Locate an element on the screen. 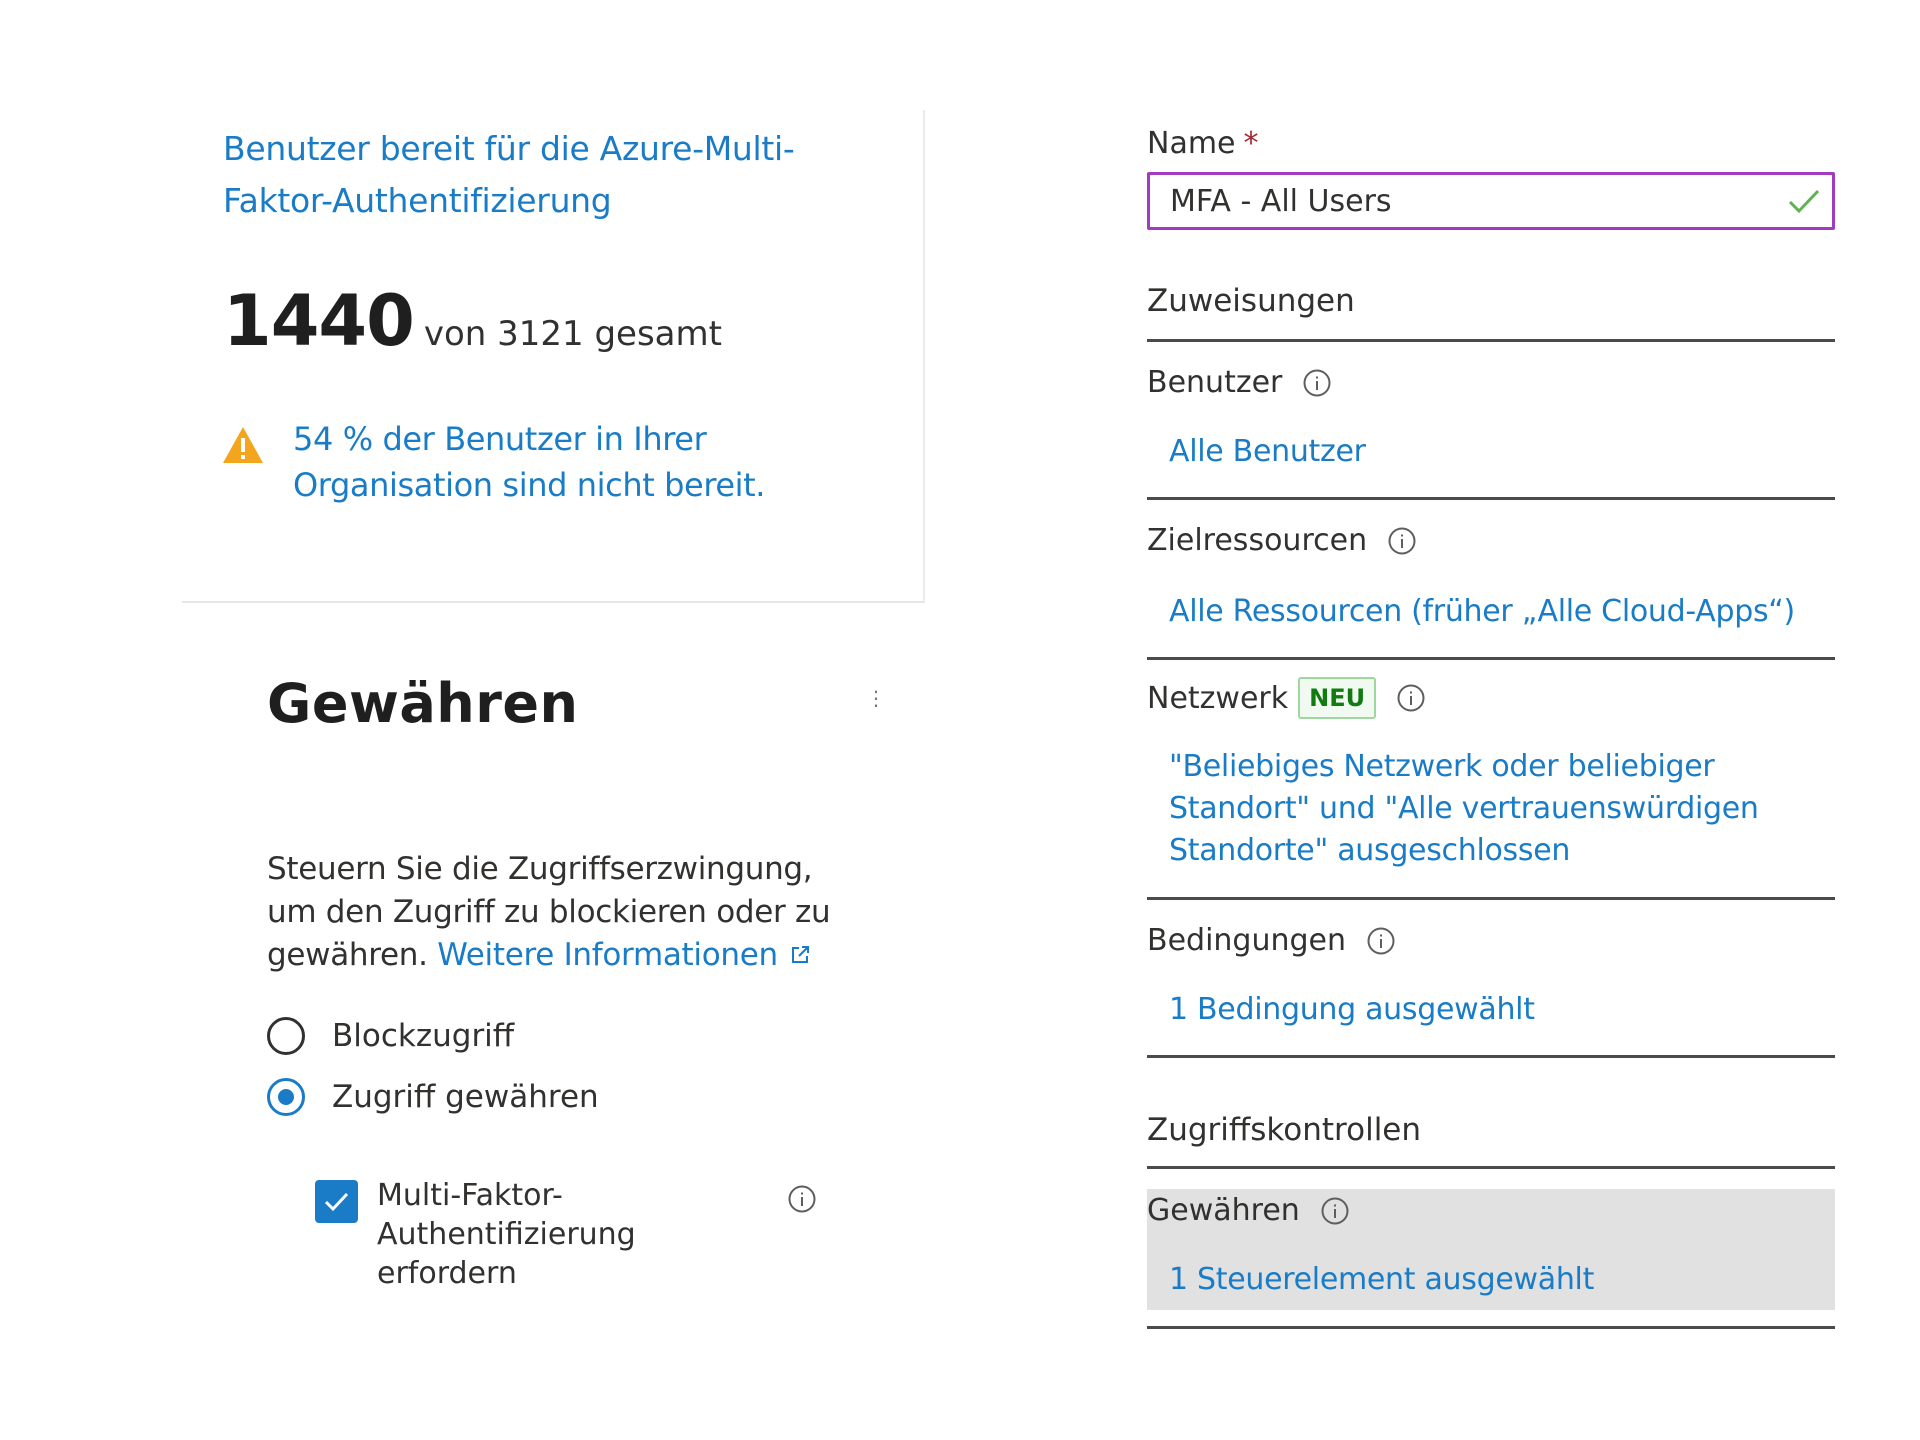 This screenshot has width=1920, height=1440. targets-row-label: Zielressourcen is located at coordinates (1282, 540).